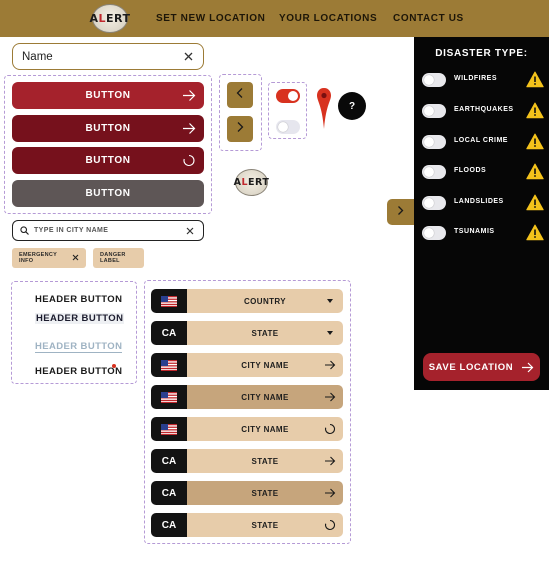  Describe the element at coordinates (475, 78) in the screenshot. I see `disaster-type-label: WILDFIRES` at that location.